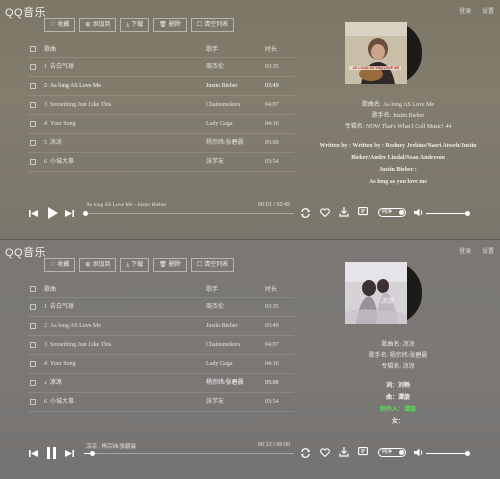 The width and height of the screenshot is (500, 479). I want to click on cover-title: 凉凉, so click(387, 302).